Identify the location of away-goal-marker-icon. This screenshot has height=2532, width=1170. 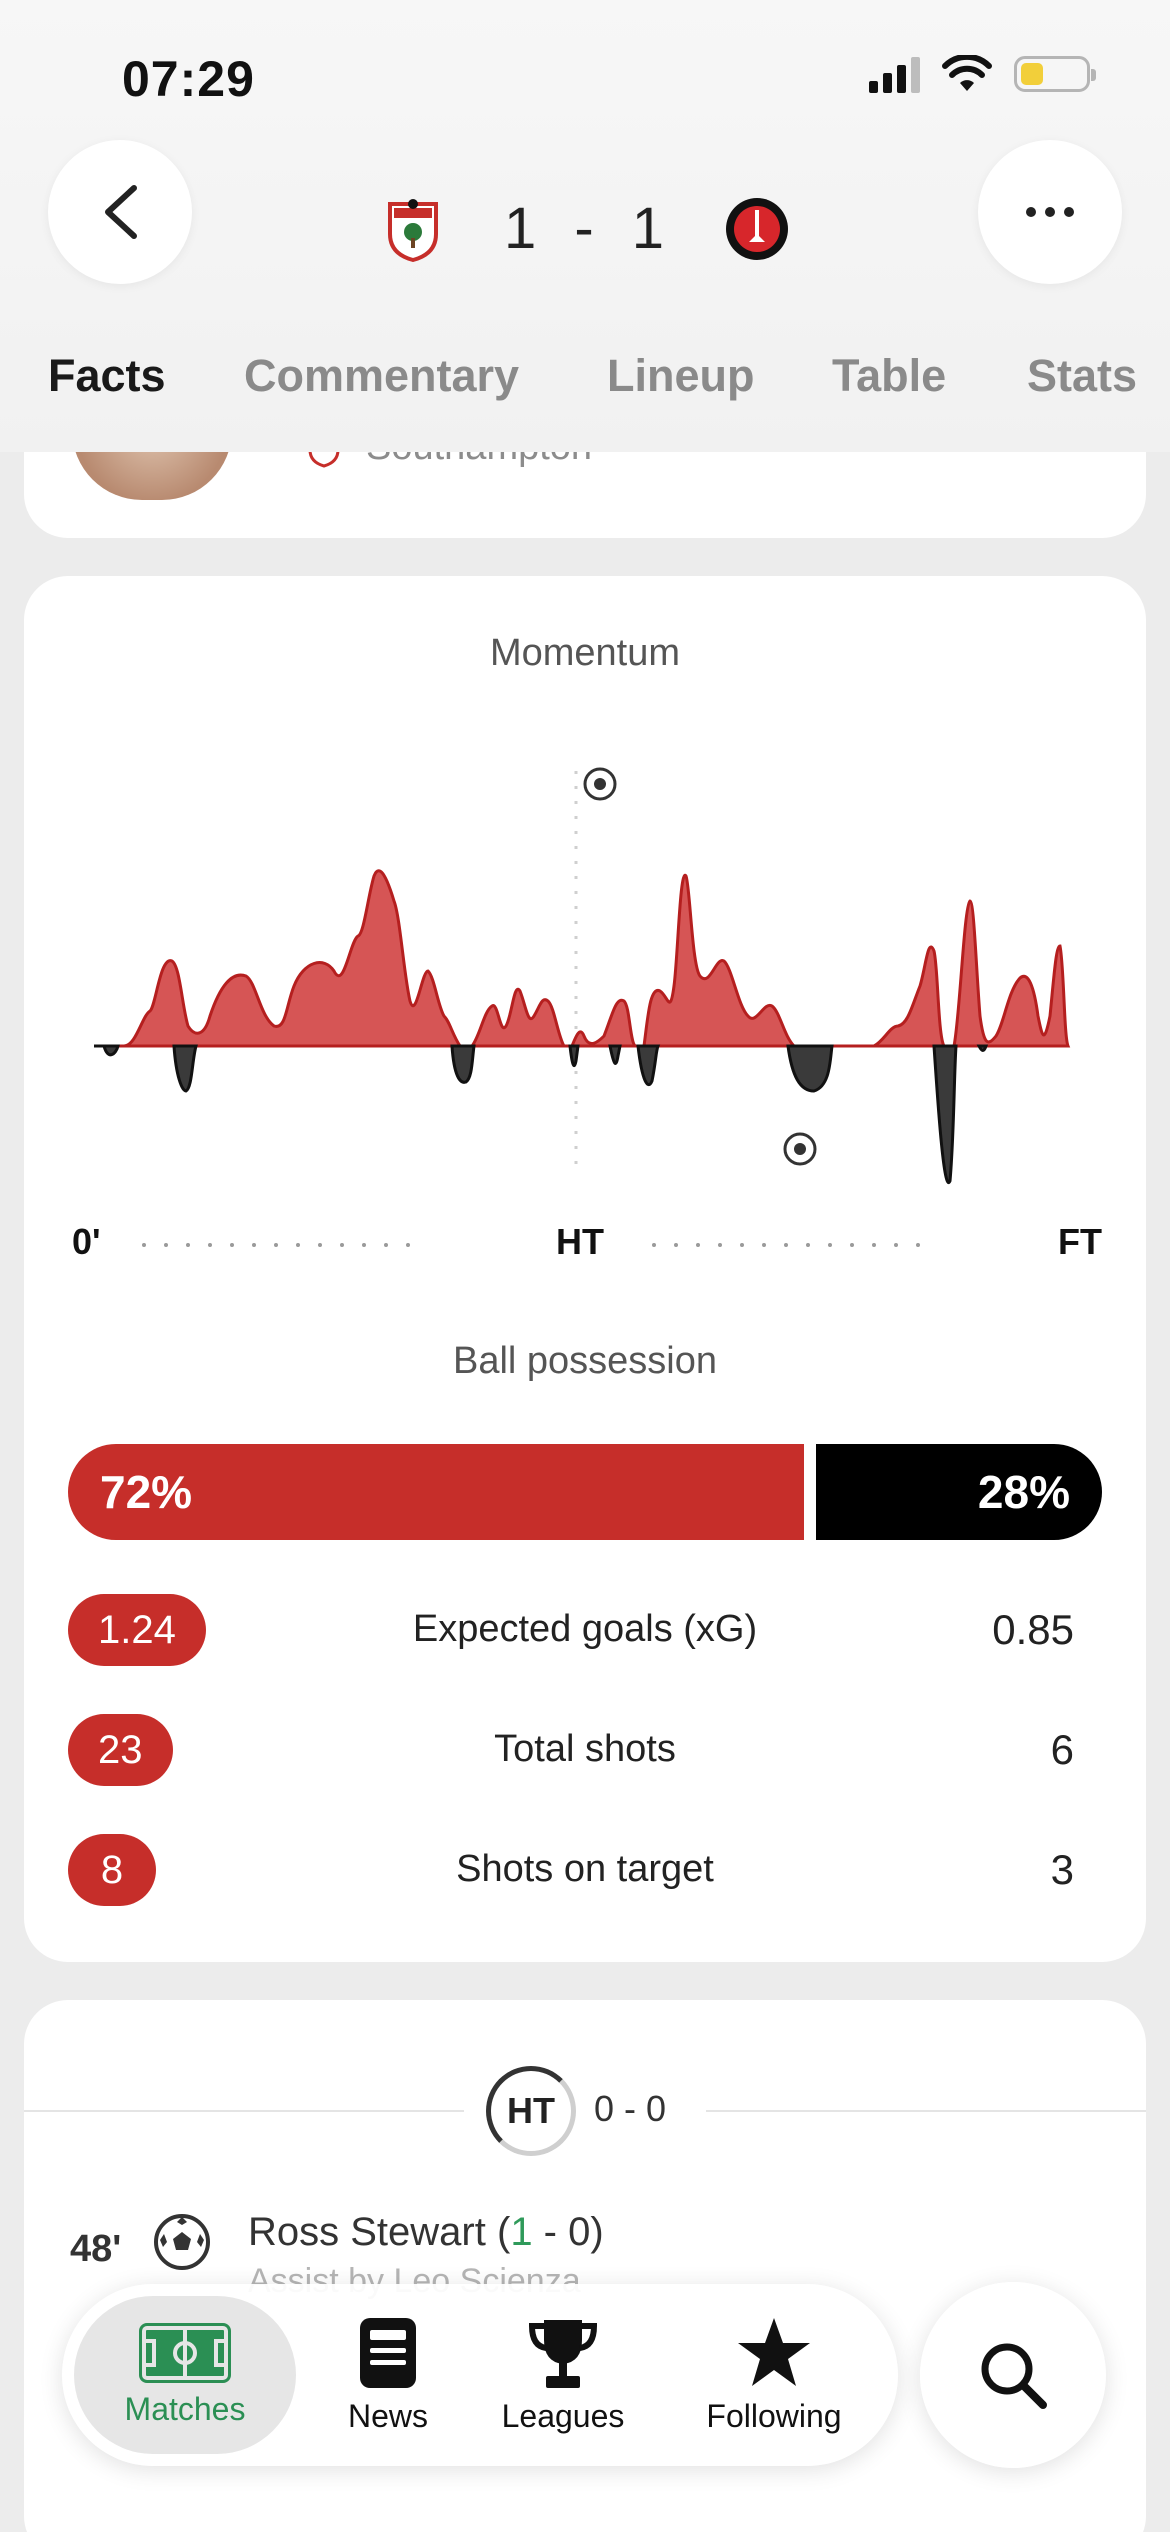
(800, 1149).